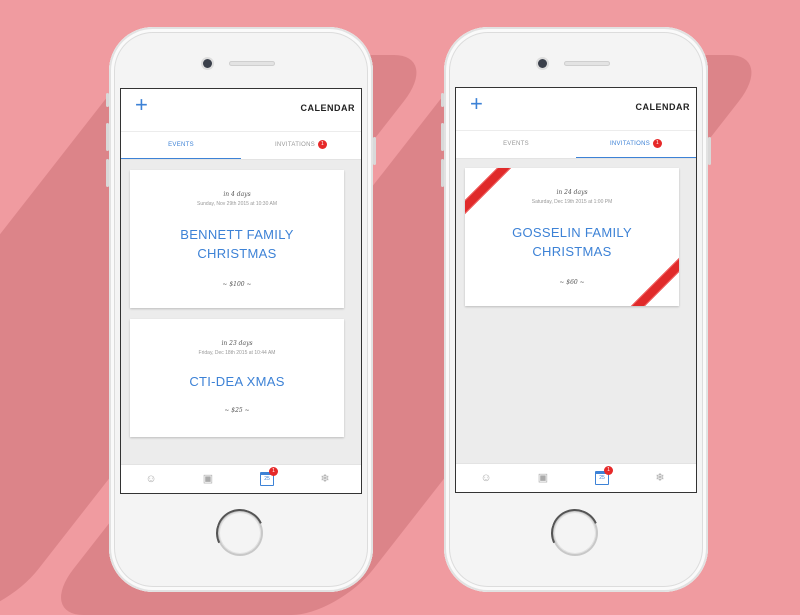  Describe the element at coordinates (237, 204) in the screenshot. I see `event-date: Sunday, Nov 29th 2015 at 10:30 AM` at that location.